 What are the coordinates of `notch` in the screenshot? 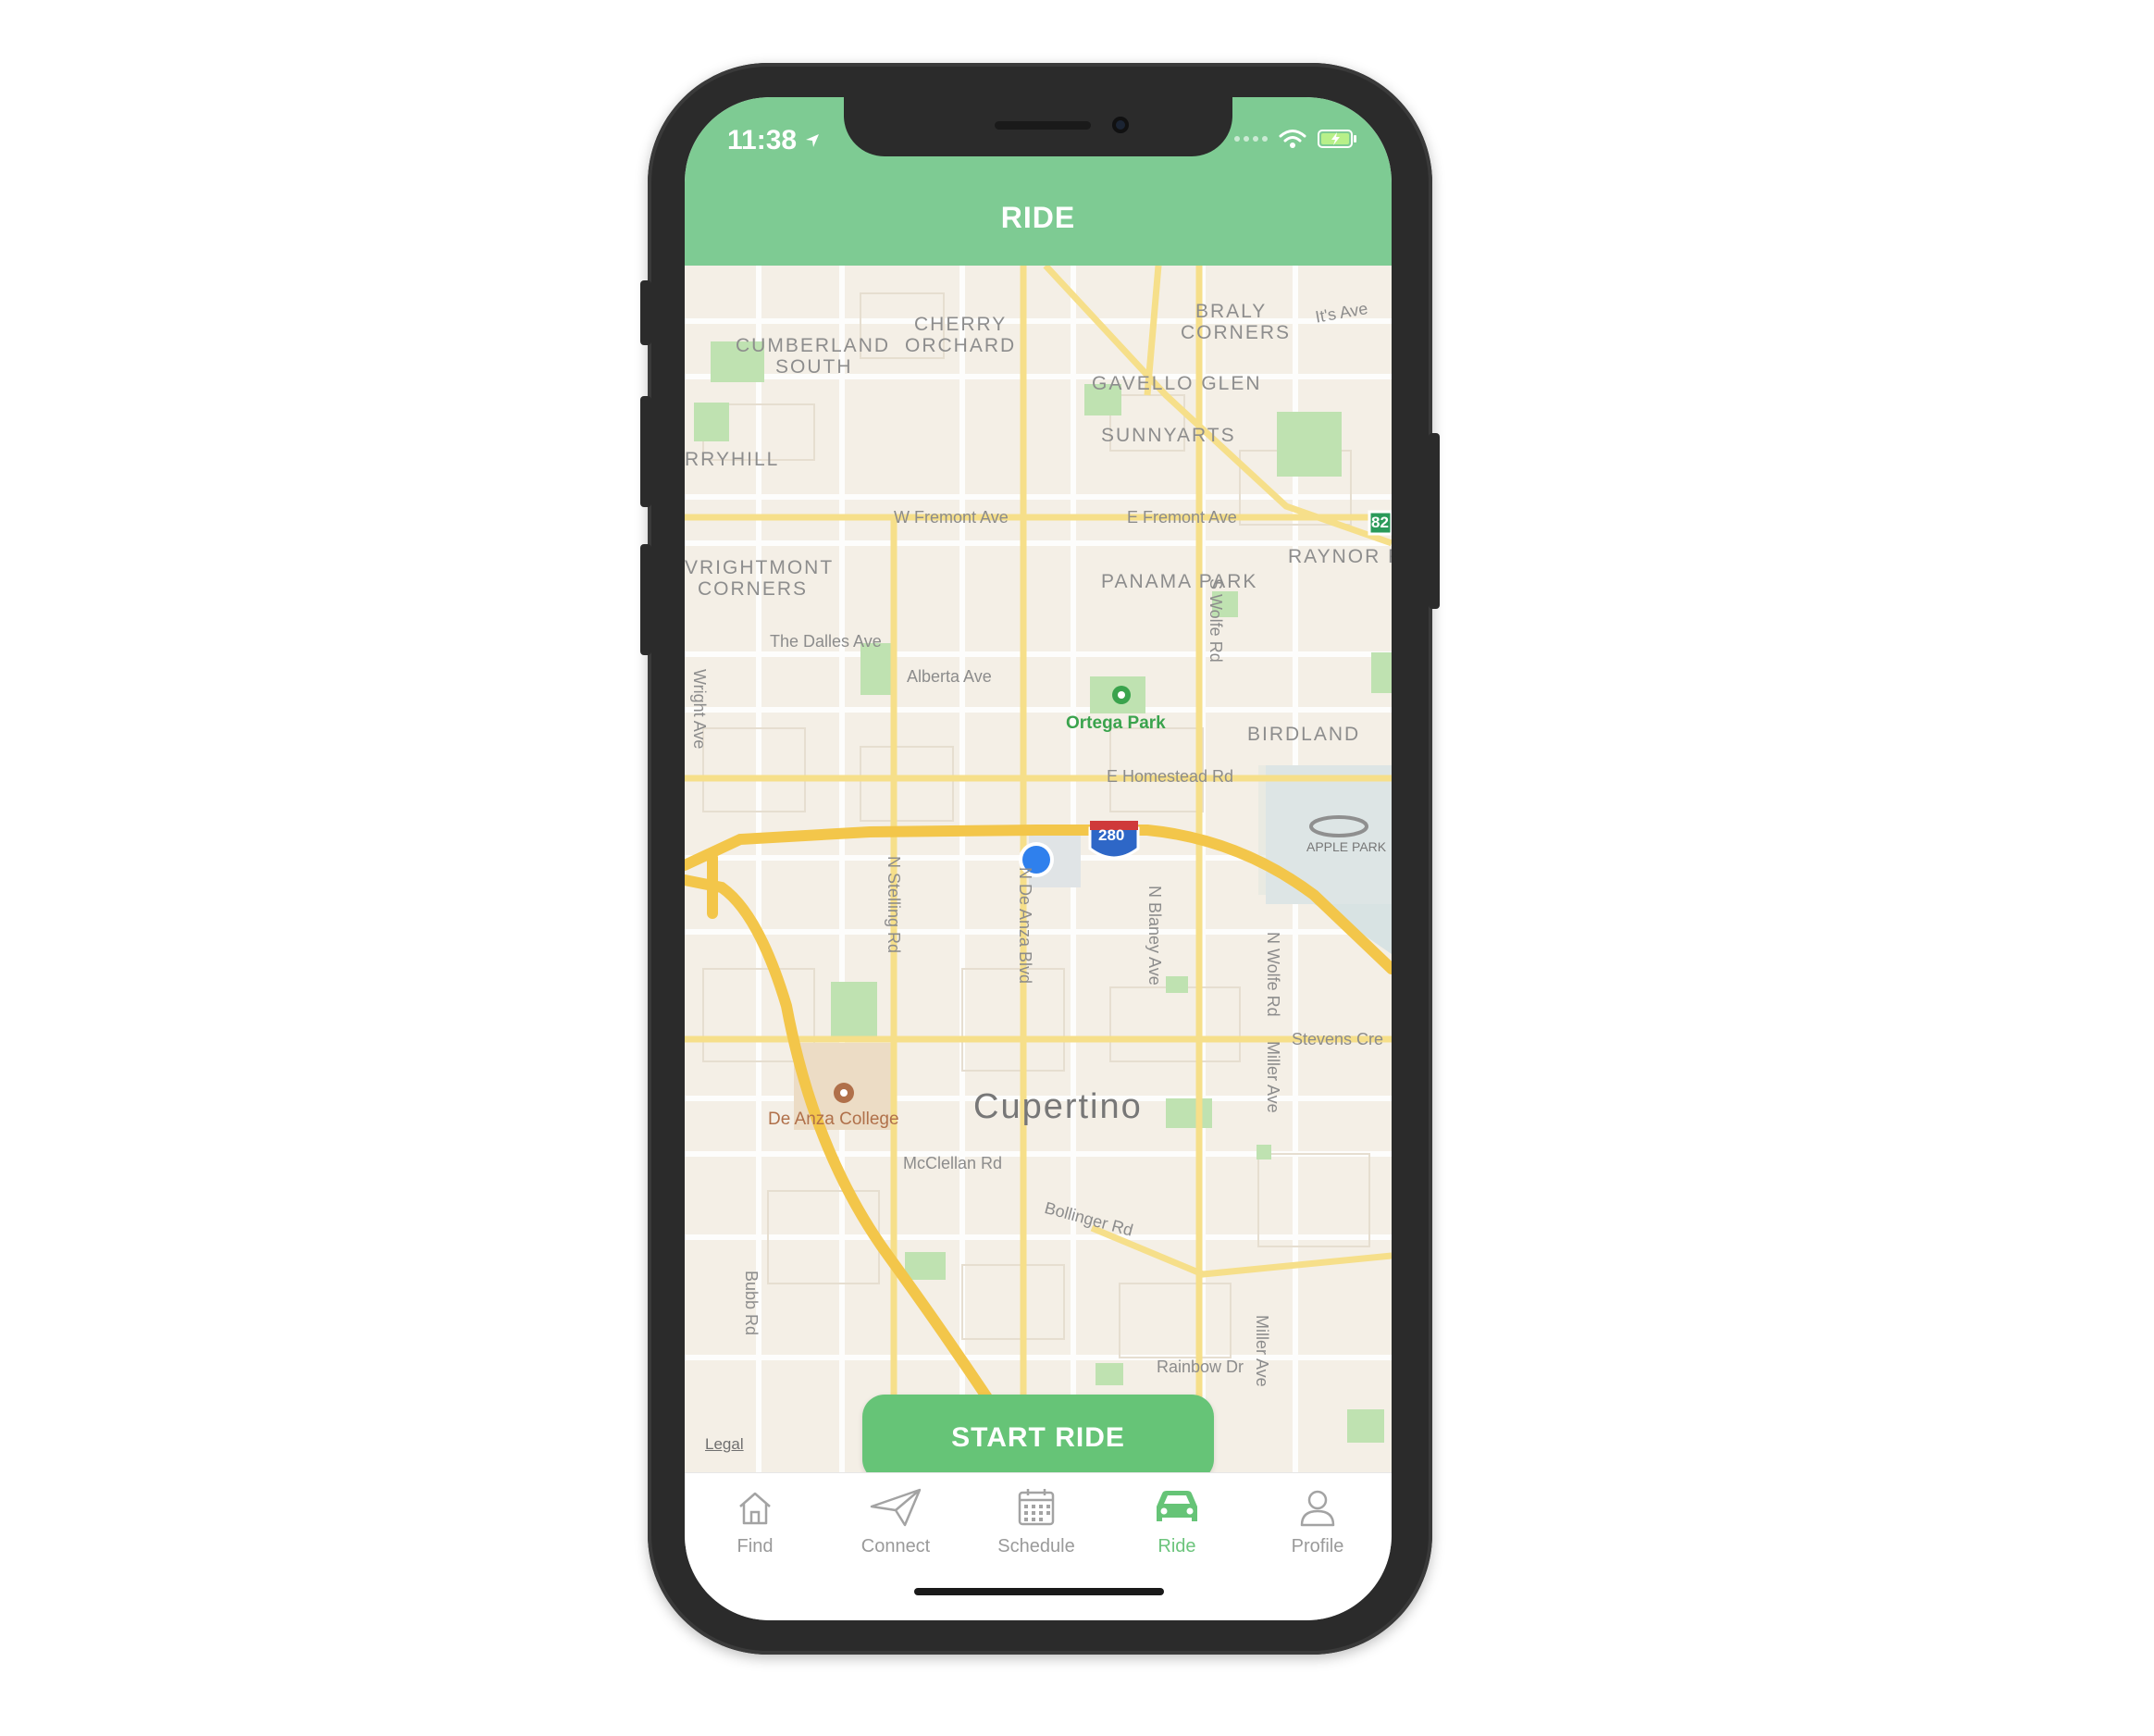 It's located at (1038, 126).